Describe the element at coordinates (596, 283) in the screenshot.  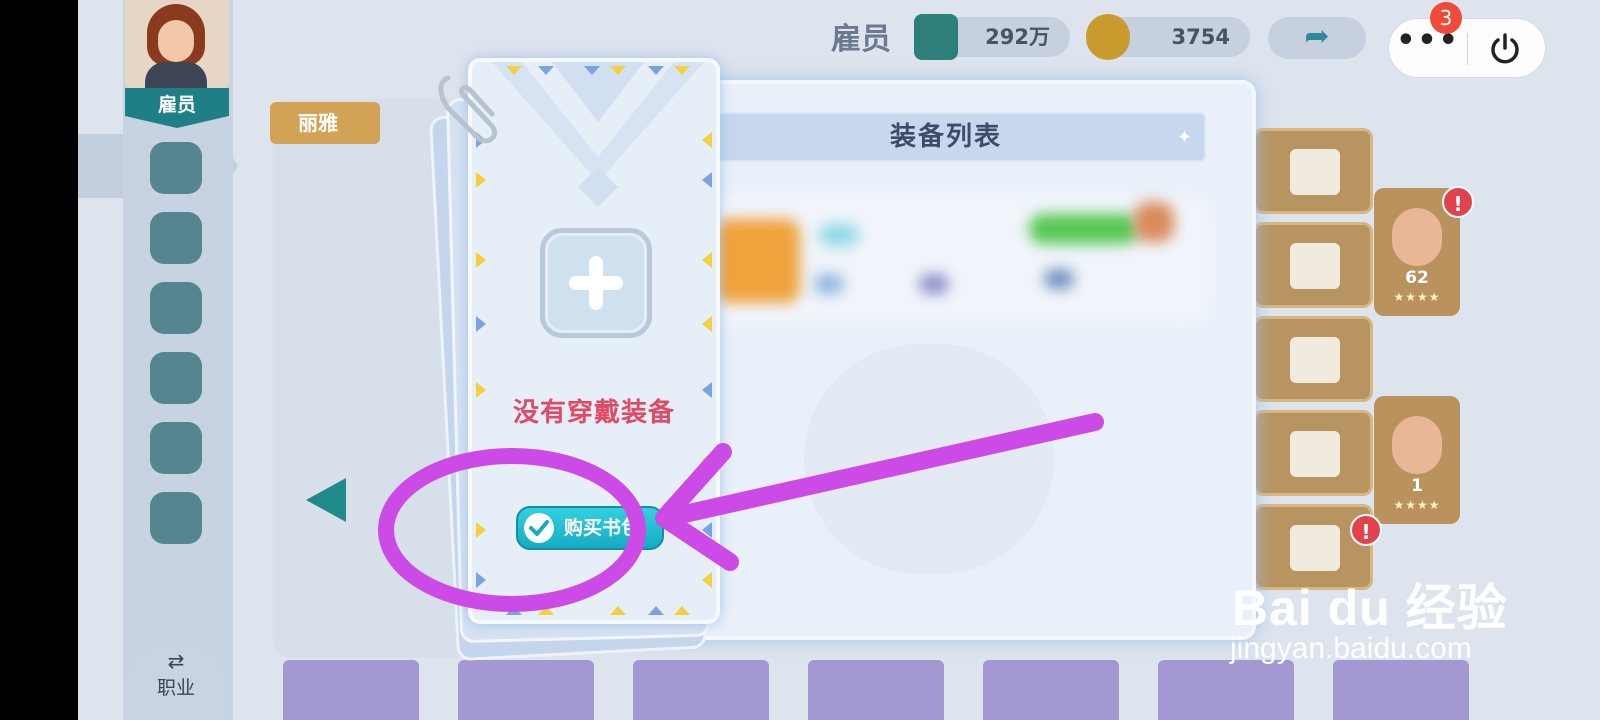
I see `add-equipment-button` at that location.